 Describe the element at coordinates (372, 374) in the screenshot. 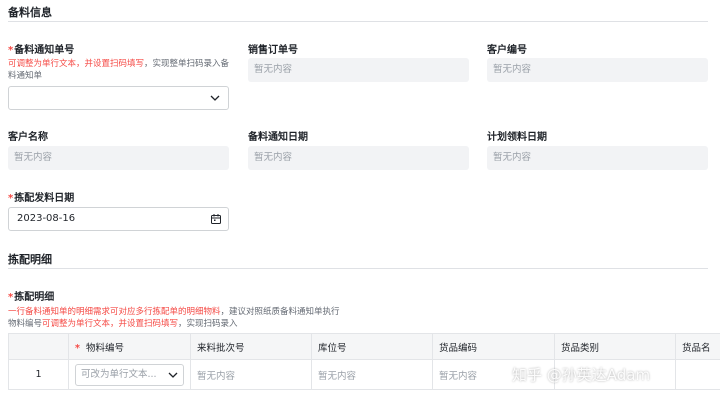

I see `location-cell: 暂无内容` at that location.